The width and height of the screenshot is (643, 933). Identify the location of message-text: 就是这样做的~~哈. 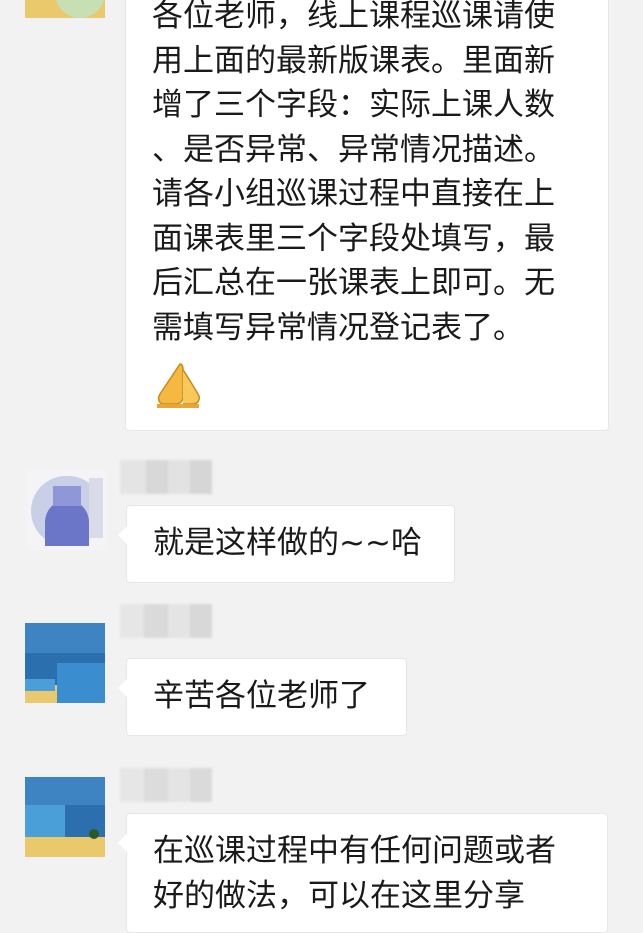
(287, 543).